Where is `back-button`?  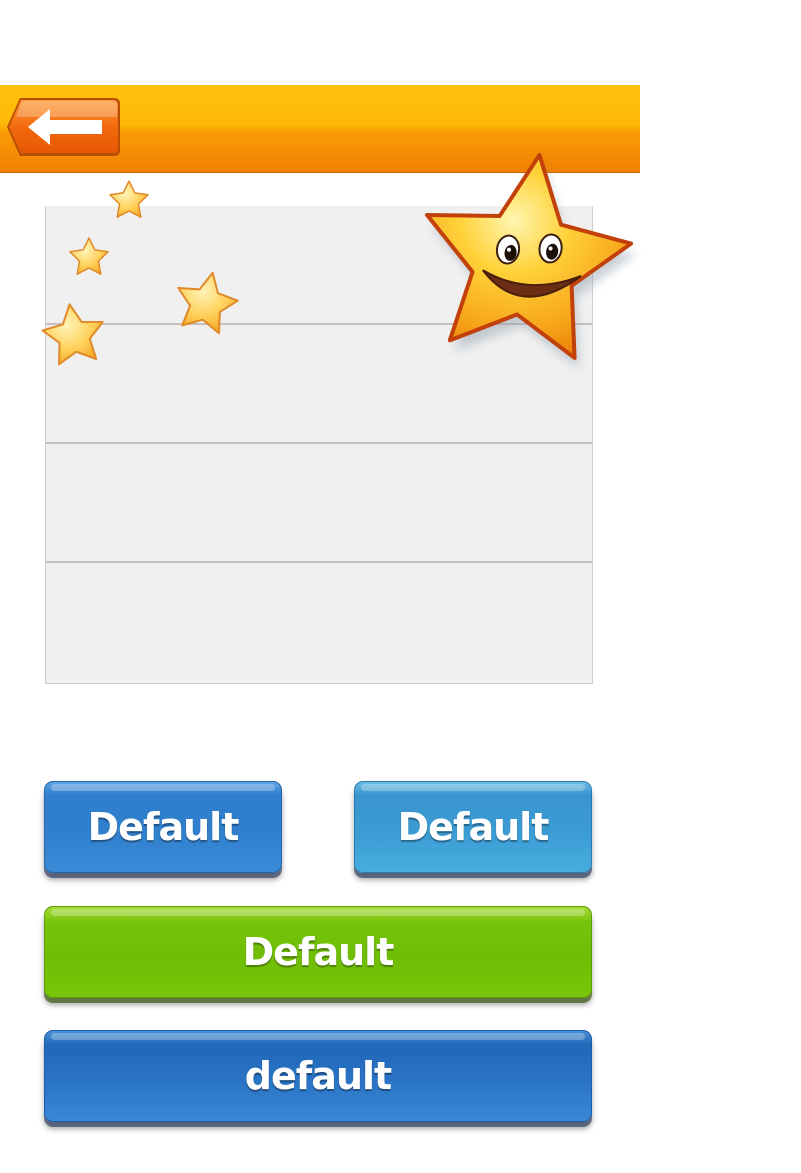
back-button is located at coordinates (64, 127).